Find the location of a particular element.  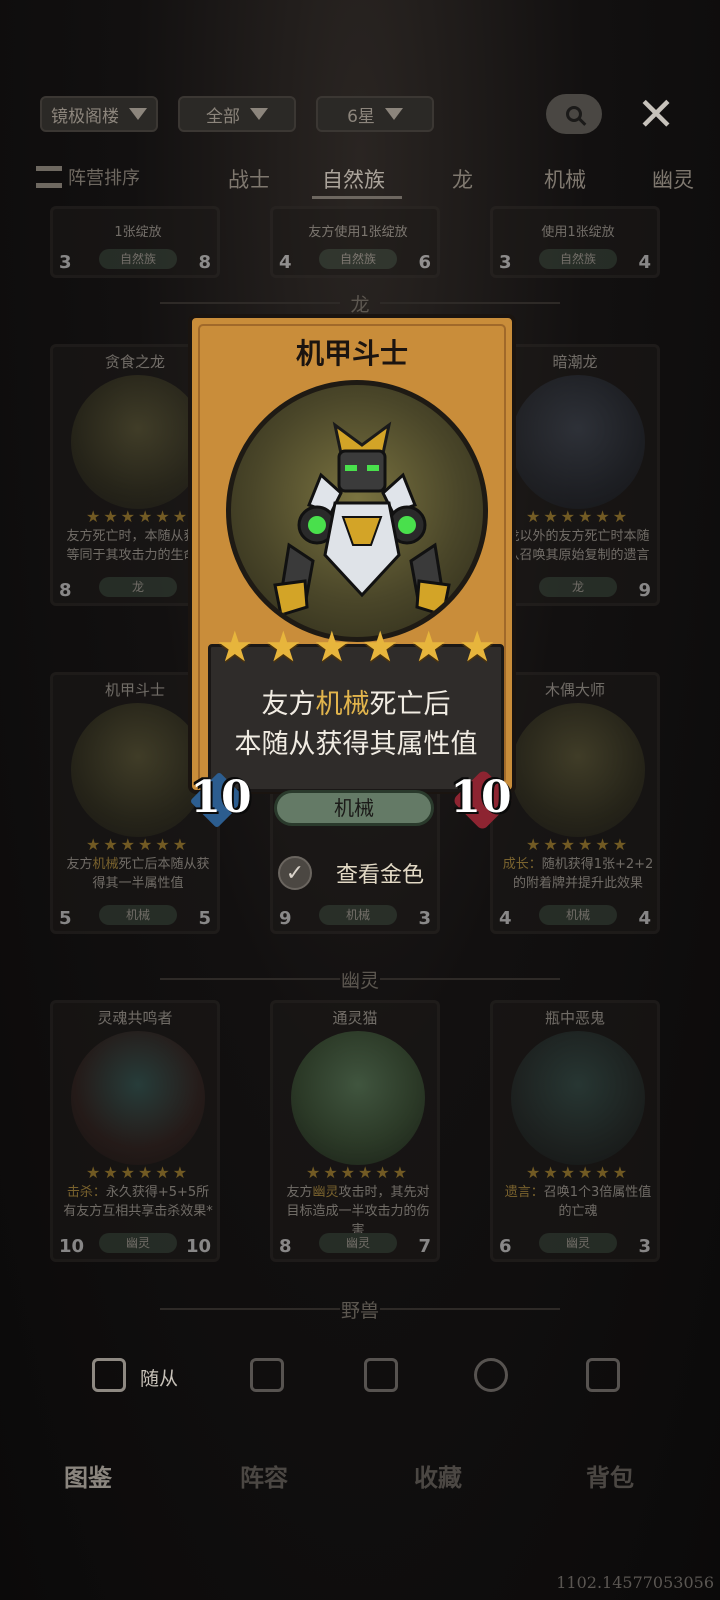

featured-card-race: 机械 is located at coordinates (354, 808).